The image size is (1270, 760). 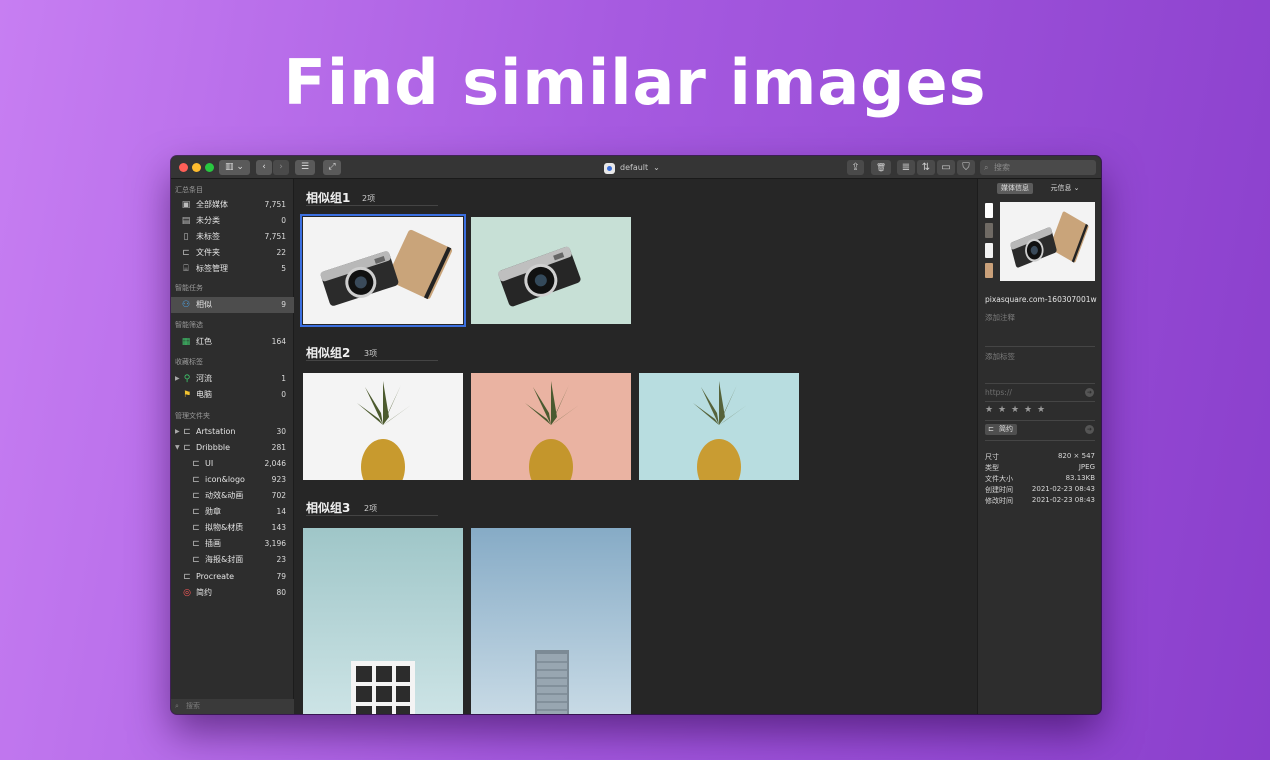 What do you see at coordinates (196, 167) in the screenshot?
I see `minimize-window-button` at bounding box center [196, 167].